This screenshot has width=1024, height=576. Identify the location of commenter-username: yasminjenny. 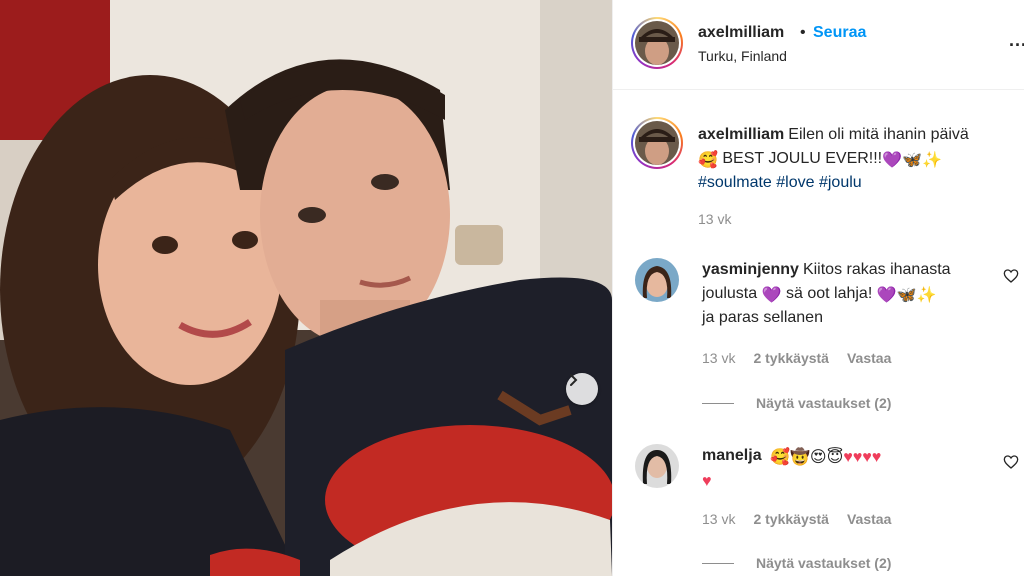
(750, 269).